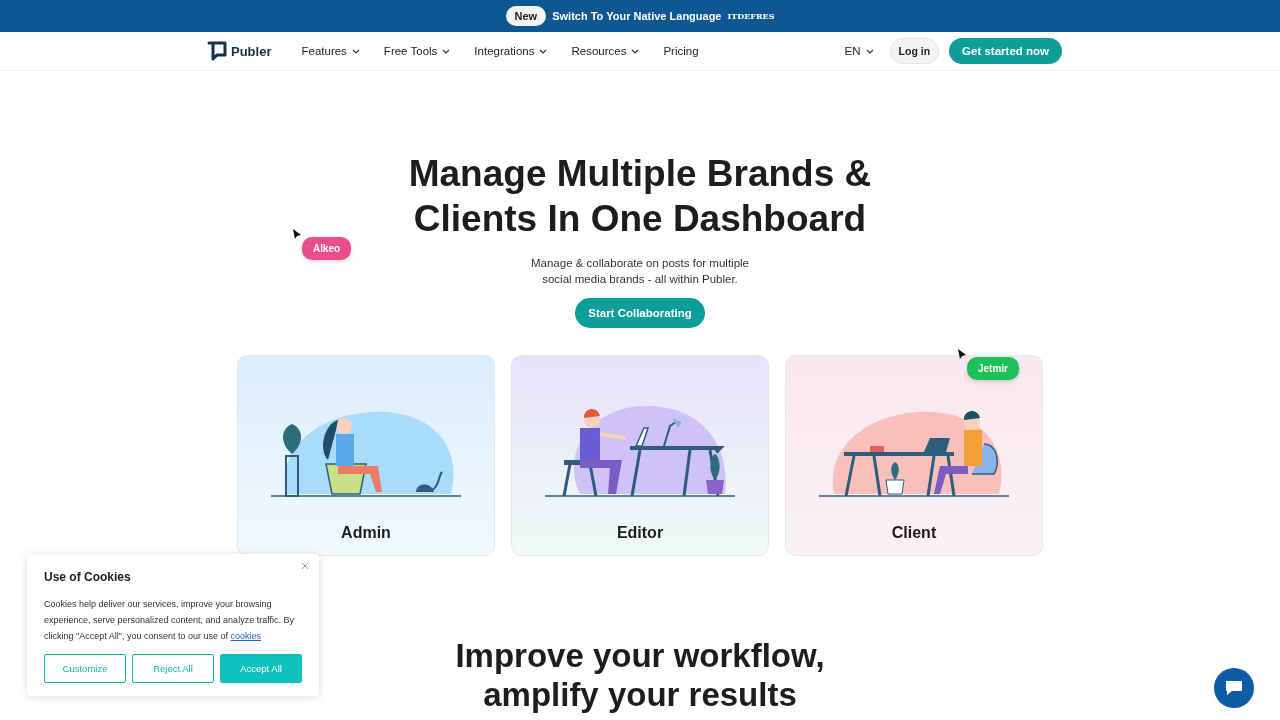  Describe the element at coordinates (640, 533) in the screenshot. I see `card-title: Editor` at that location.